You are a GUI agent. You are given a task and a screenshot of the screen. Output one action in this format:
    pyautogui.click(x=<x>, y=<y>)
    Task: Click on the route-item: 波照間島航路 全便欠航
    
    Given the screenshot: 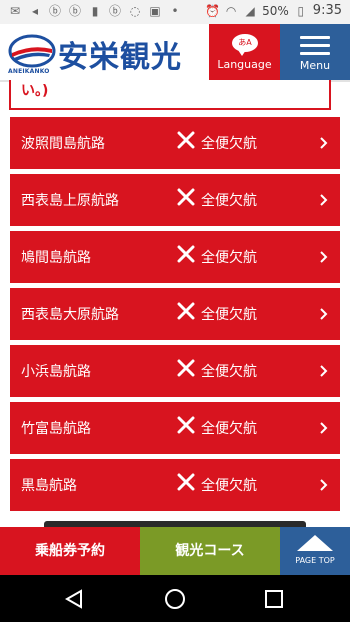 What is the action you would take?
    pyautogui.click(x=175, y=143)
    